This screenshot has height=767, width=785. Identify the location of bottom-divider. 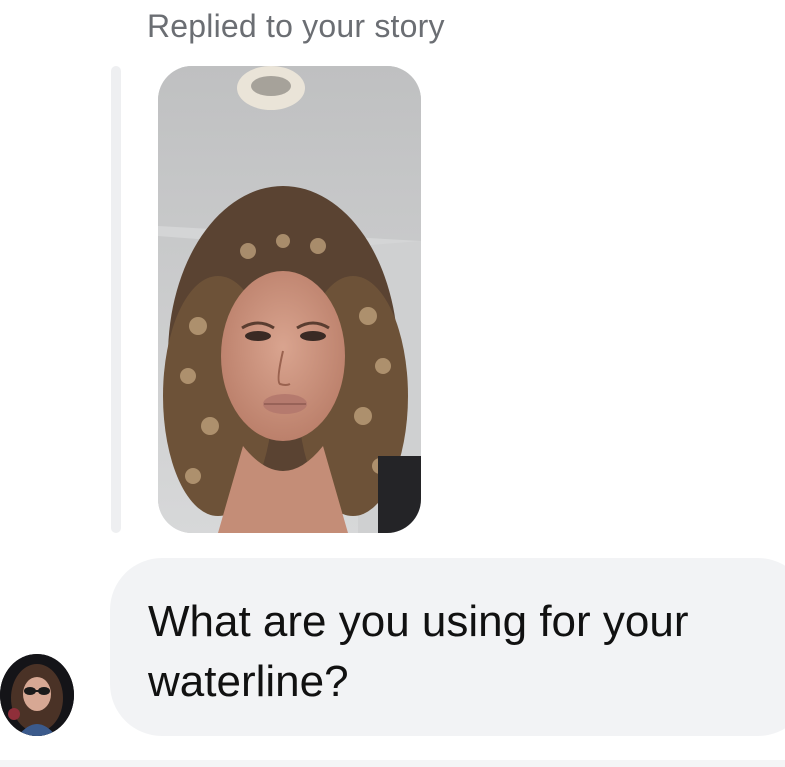
(392, 763).